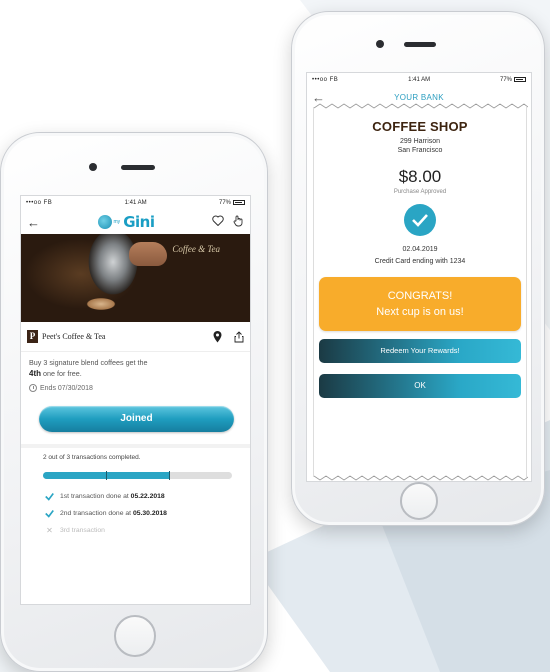 The height and width of the screenshot is (672, 550). What do you see at coordinates (35, 374) in the screenshot?
I see `offer-highlight: 4th` at bounding box center [35, 374].